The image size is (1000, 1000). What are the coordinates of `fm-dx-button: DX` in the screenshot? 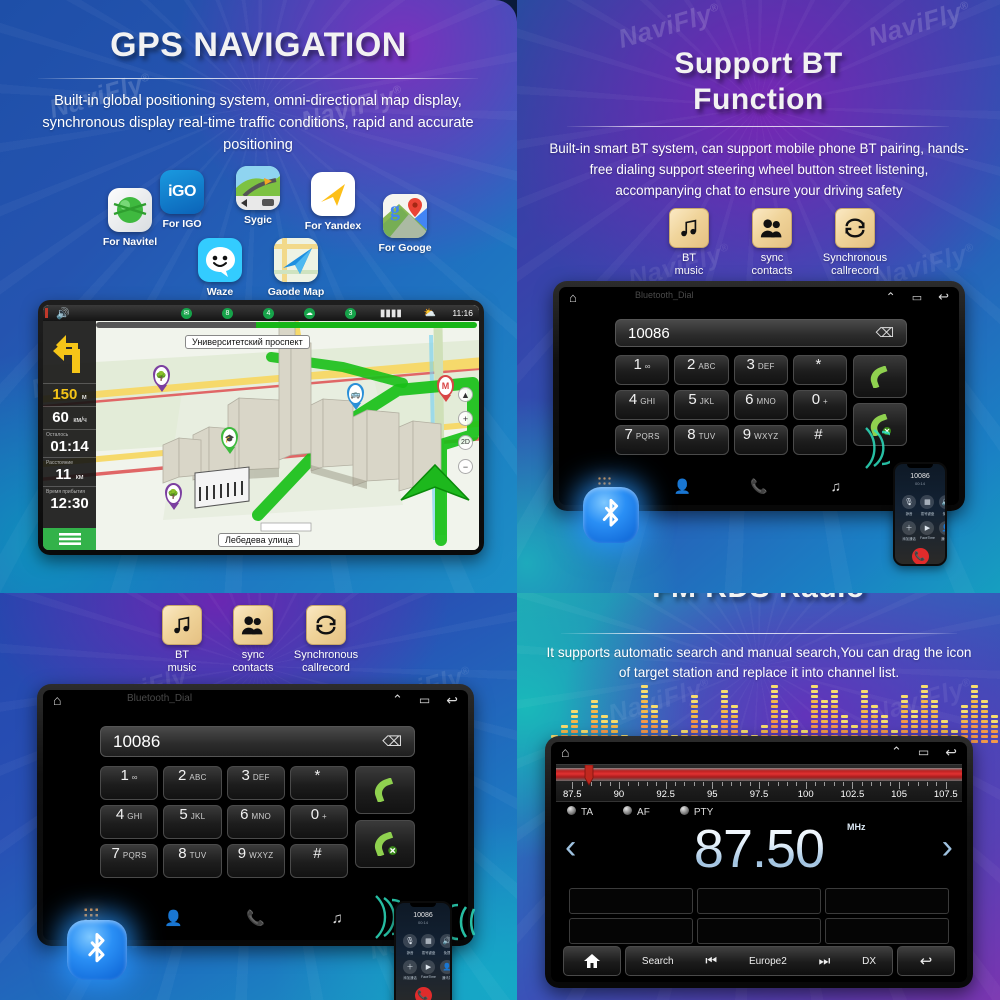 It's located at (869, 961).